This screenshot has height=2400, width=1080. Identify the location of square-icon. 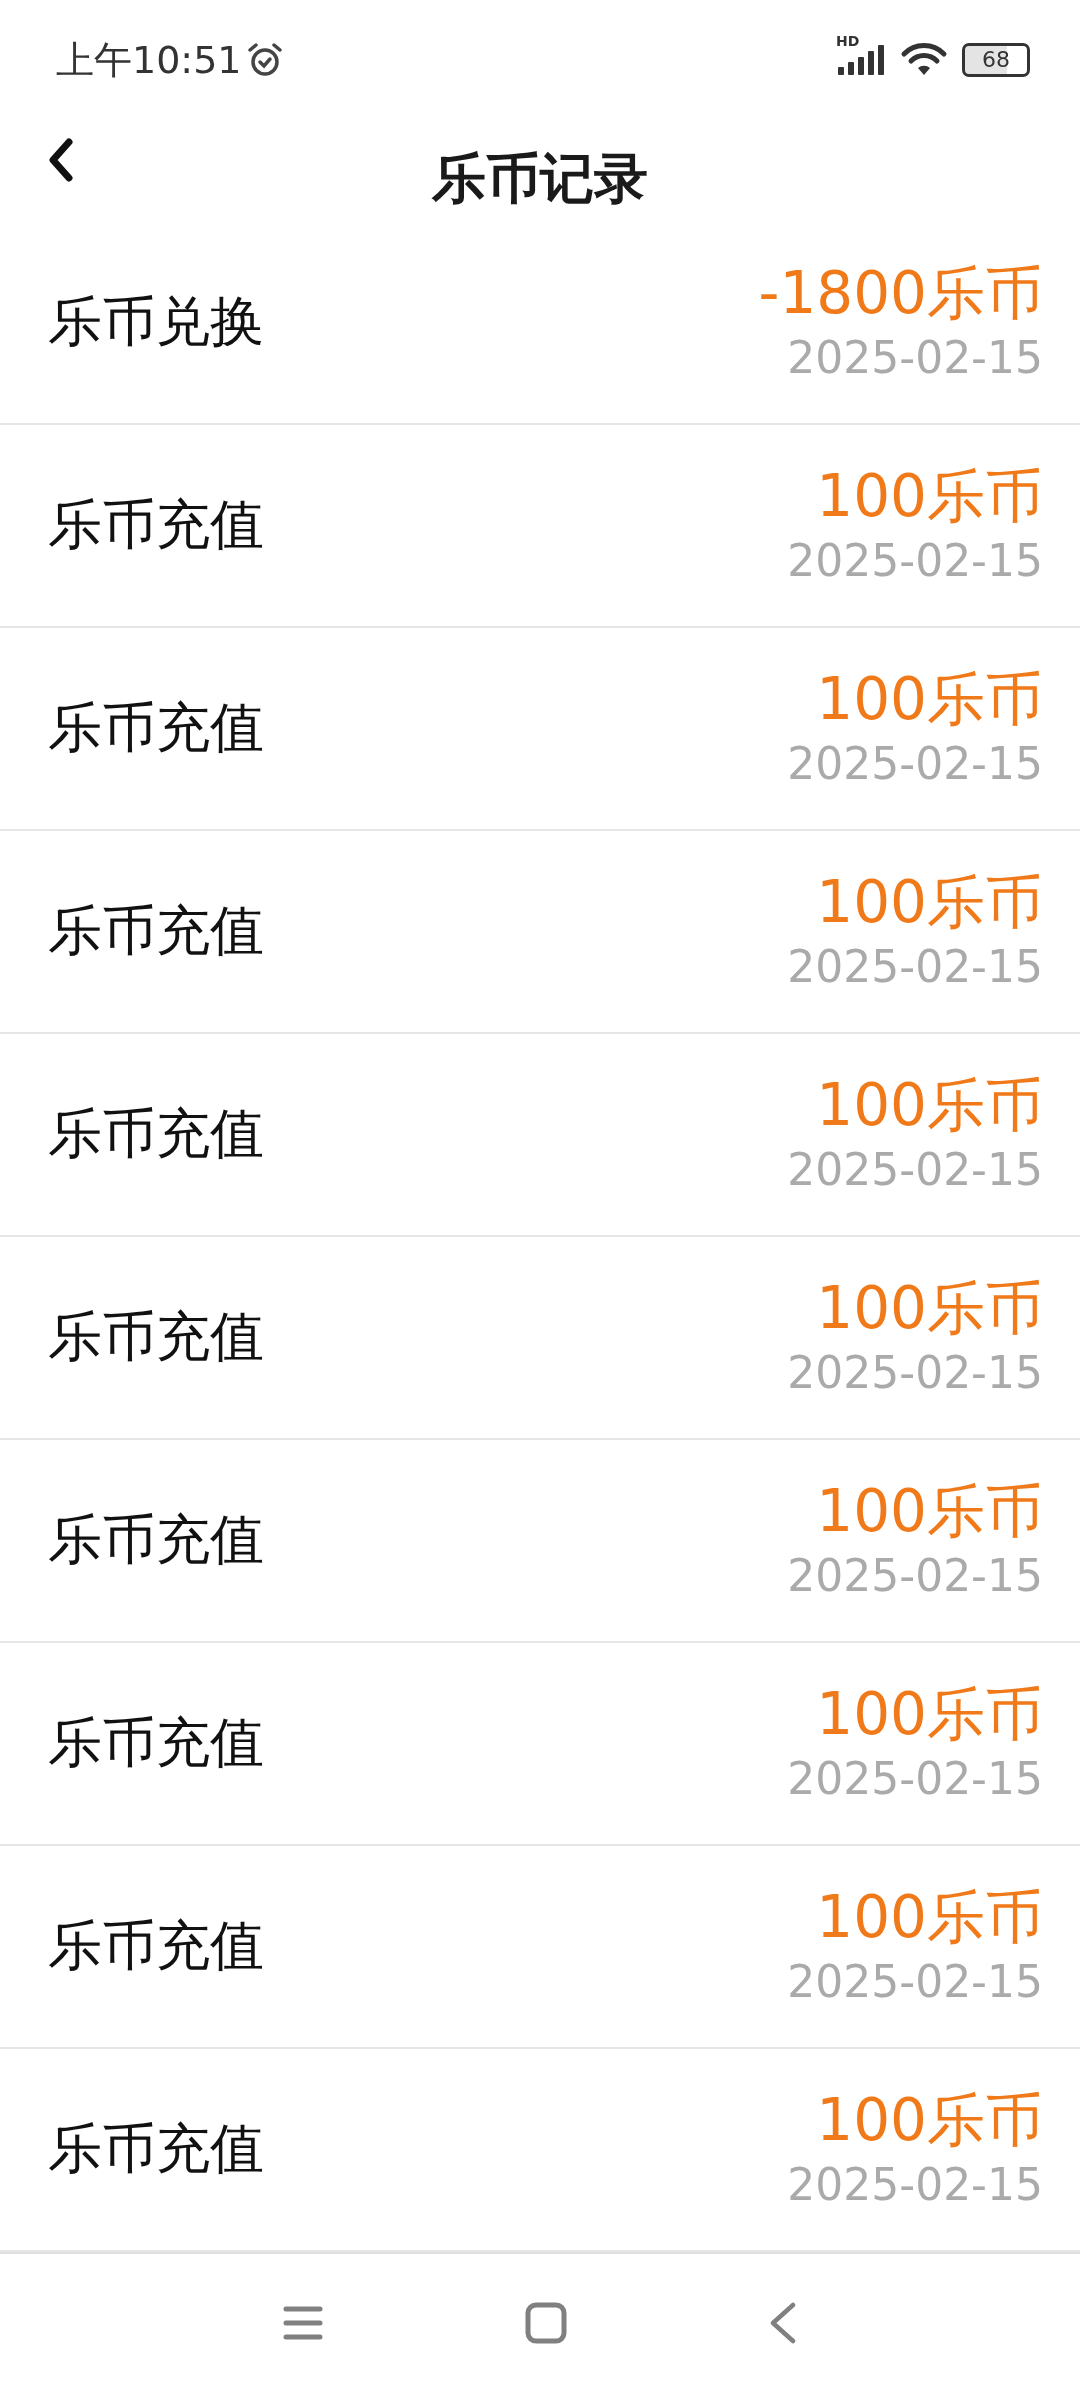
(546, 2323).